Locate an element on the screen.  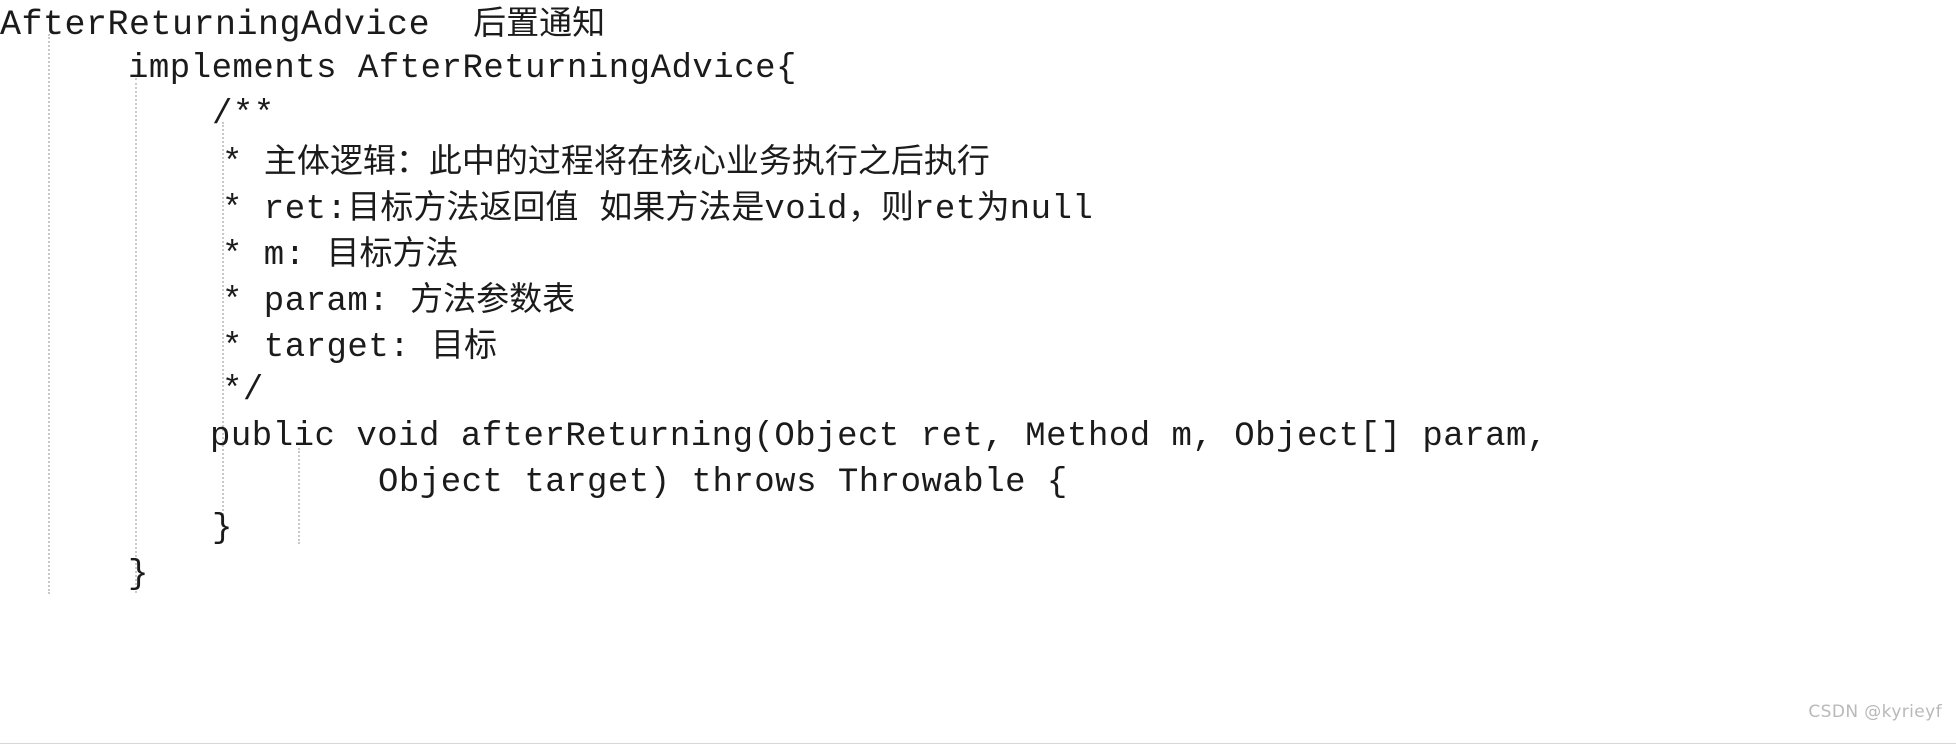
code-line-3: /** is located at coordinates (243, 115).